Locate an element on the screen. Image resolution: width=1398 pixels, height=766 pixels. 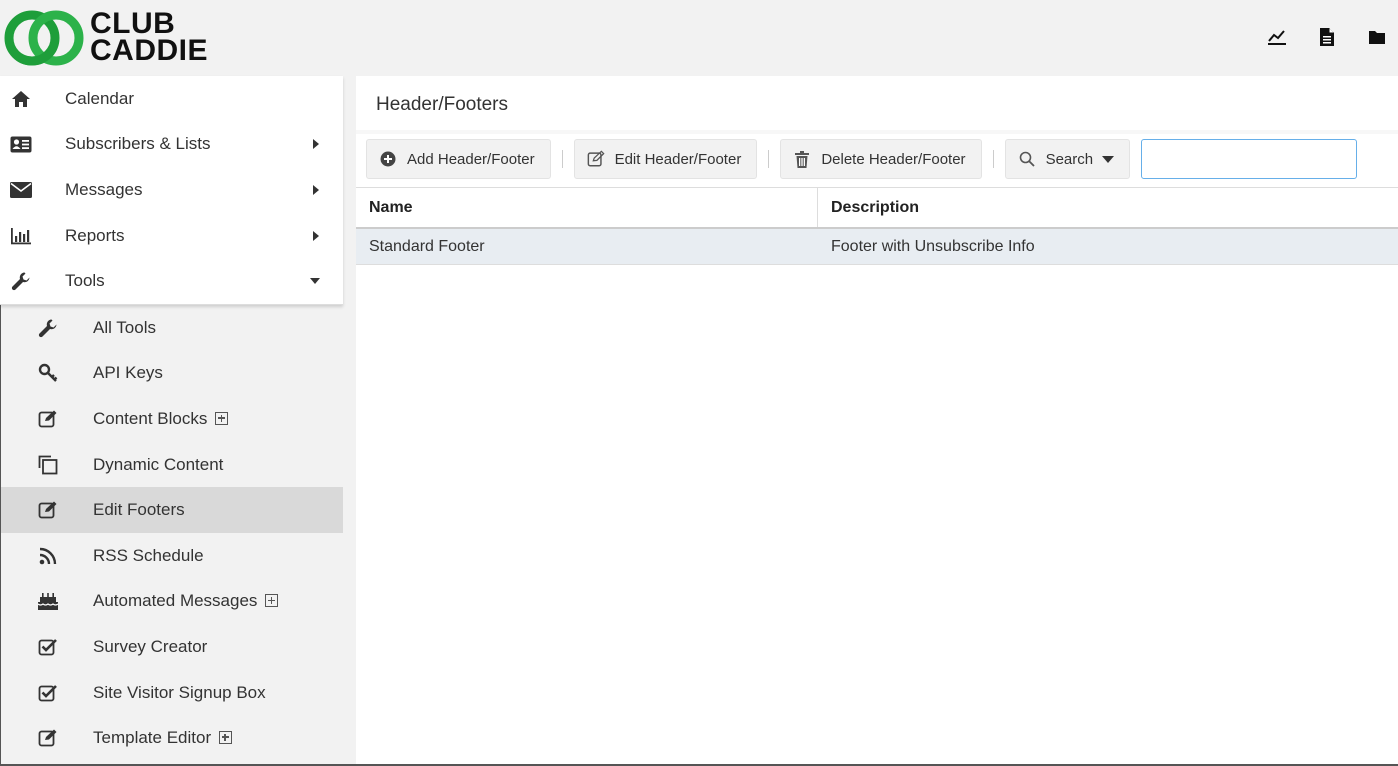
sidebar-item-label-group: Template Editor is located at coordinates (163, 738).